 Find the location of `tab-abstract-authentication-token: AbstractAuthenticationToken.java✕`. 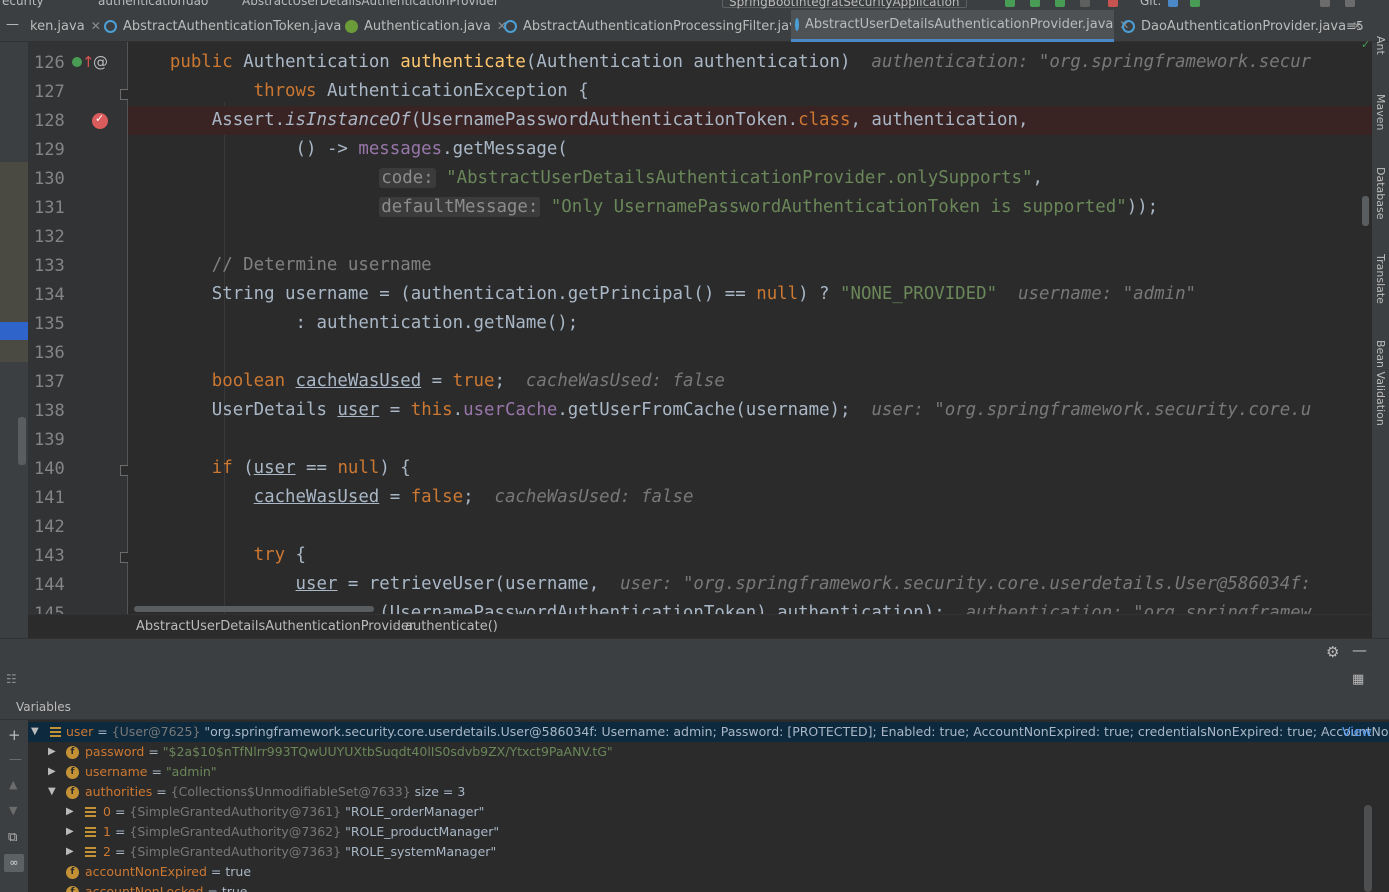

tab-abstract-authentication-token: AbstractAuthenticationToken.java✕ is located at coordinates (228, 26).